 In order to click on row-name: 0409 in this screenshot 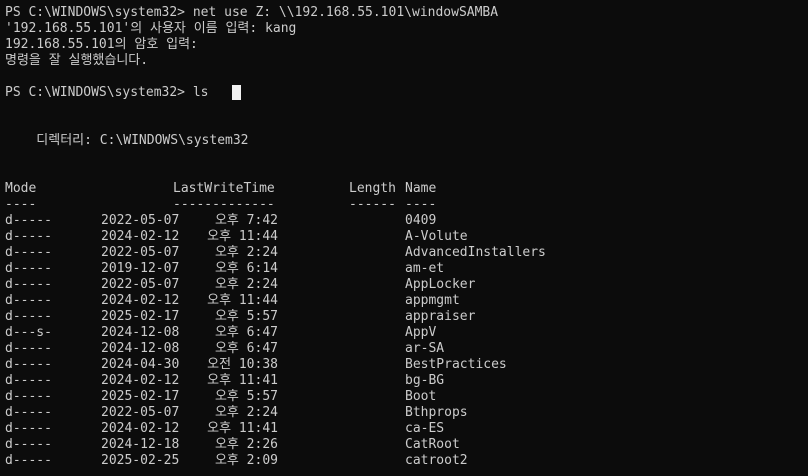, I will do `click(421, 220)`.